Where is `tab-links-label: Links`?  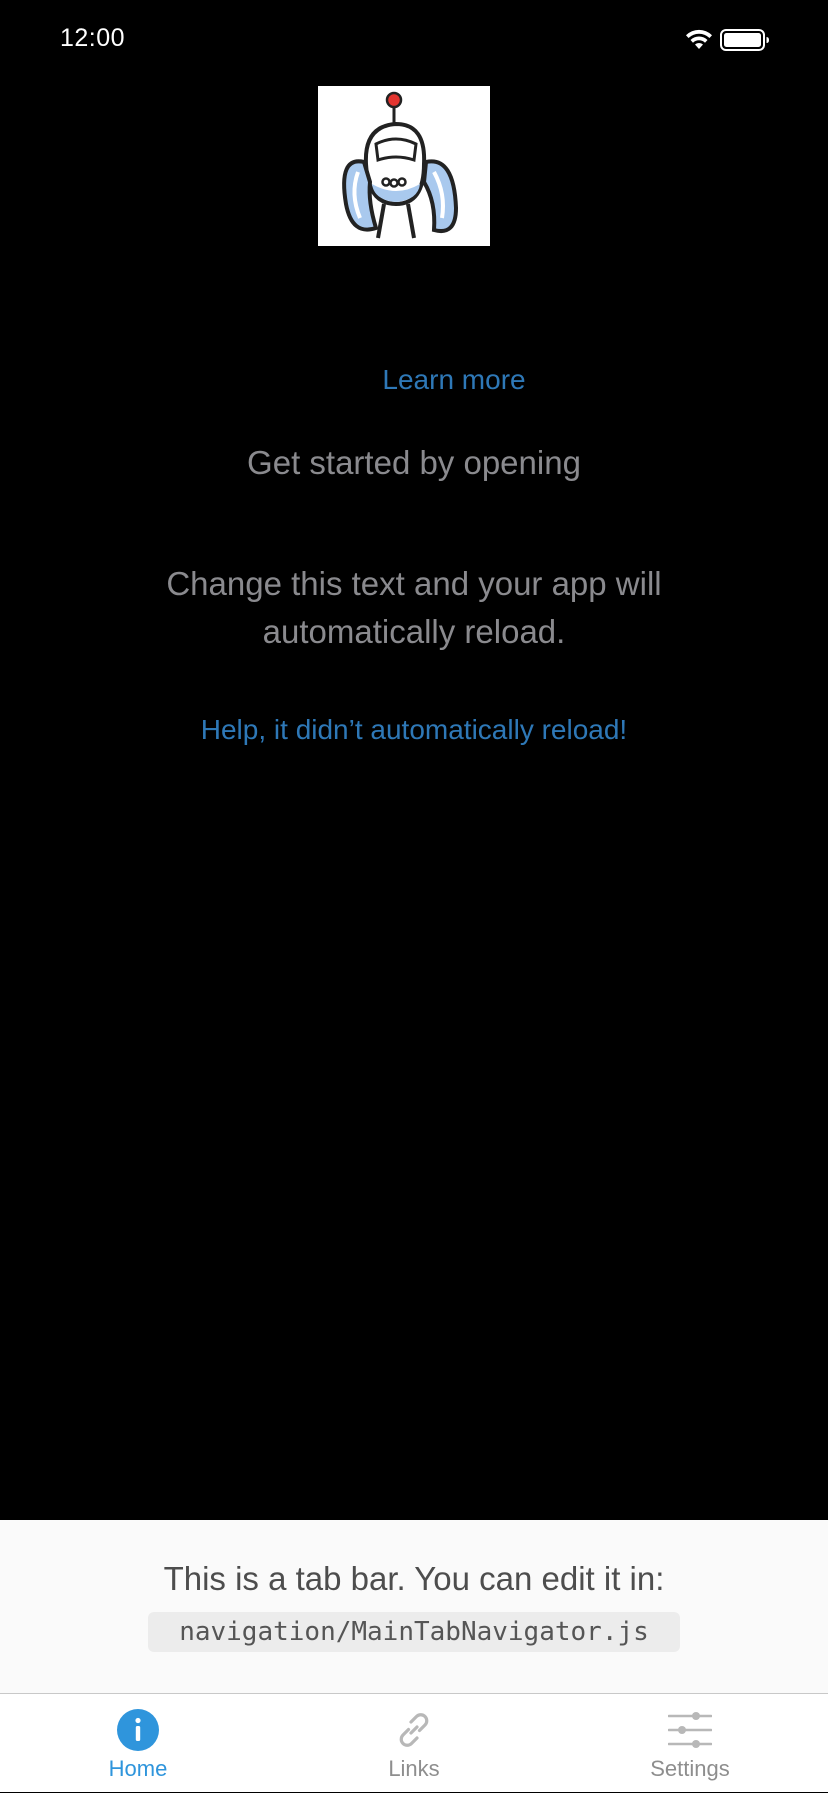
tab-links-label: Links is located at coordinates (414, 1768).